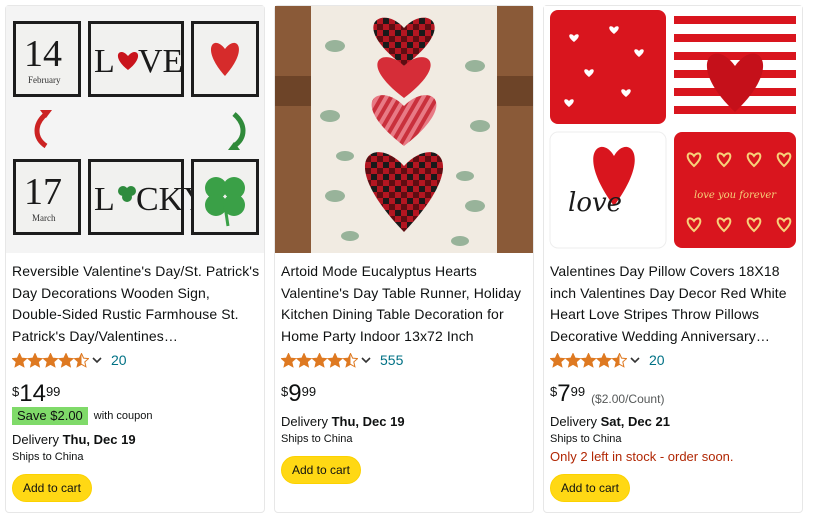  I want to click on sign-word-top-start: L, so click(104, 61).